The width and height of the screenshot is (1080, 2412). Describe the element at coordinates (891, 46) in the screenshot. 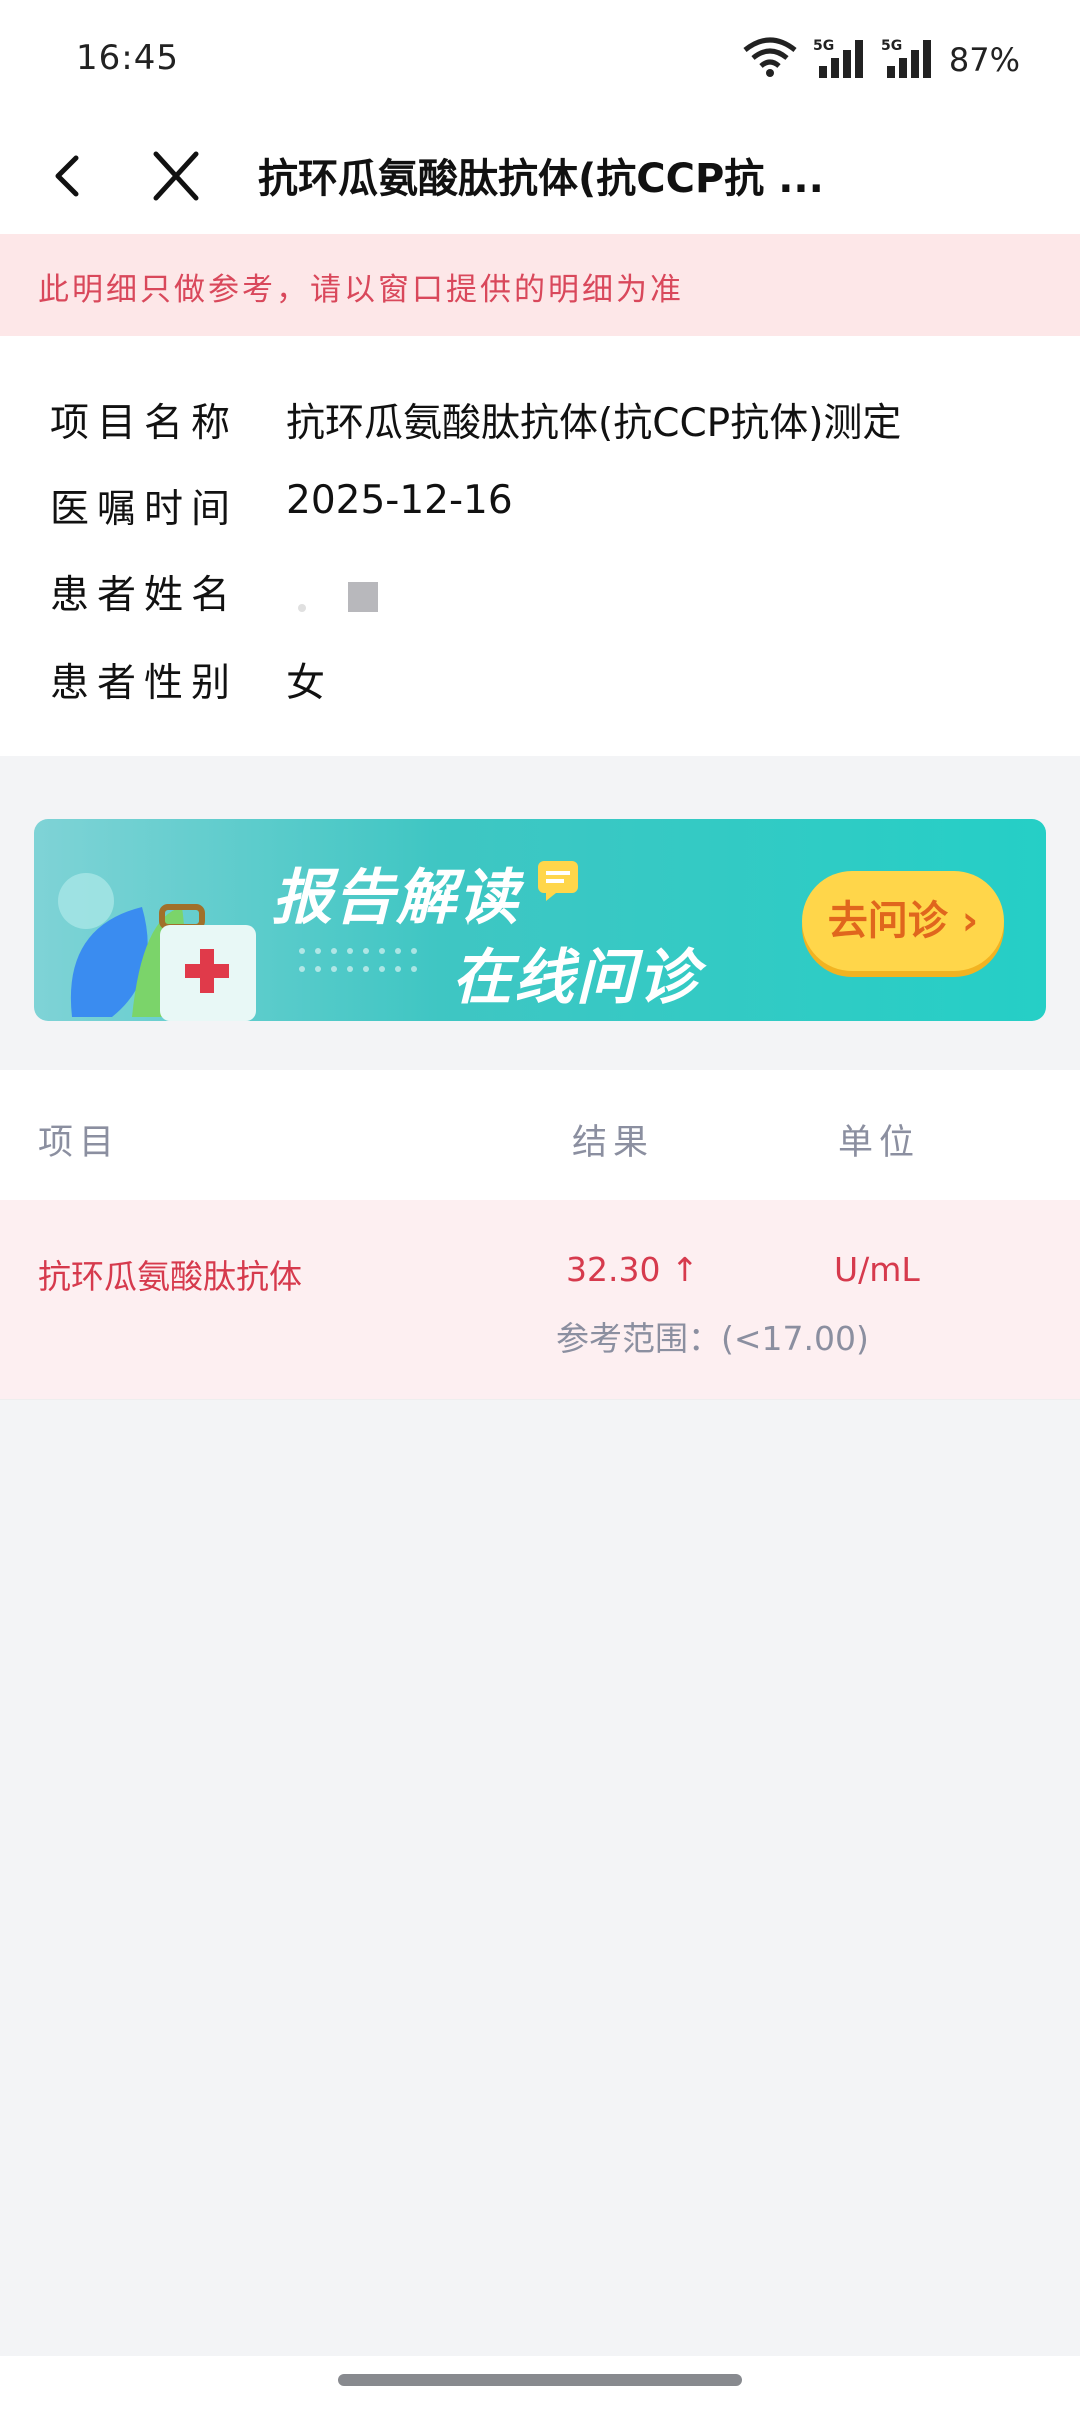

I see `signal2-label: 5G` at that location.